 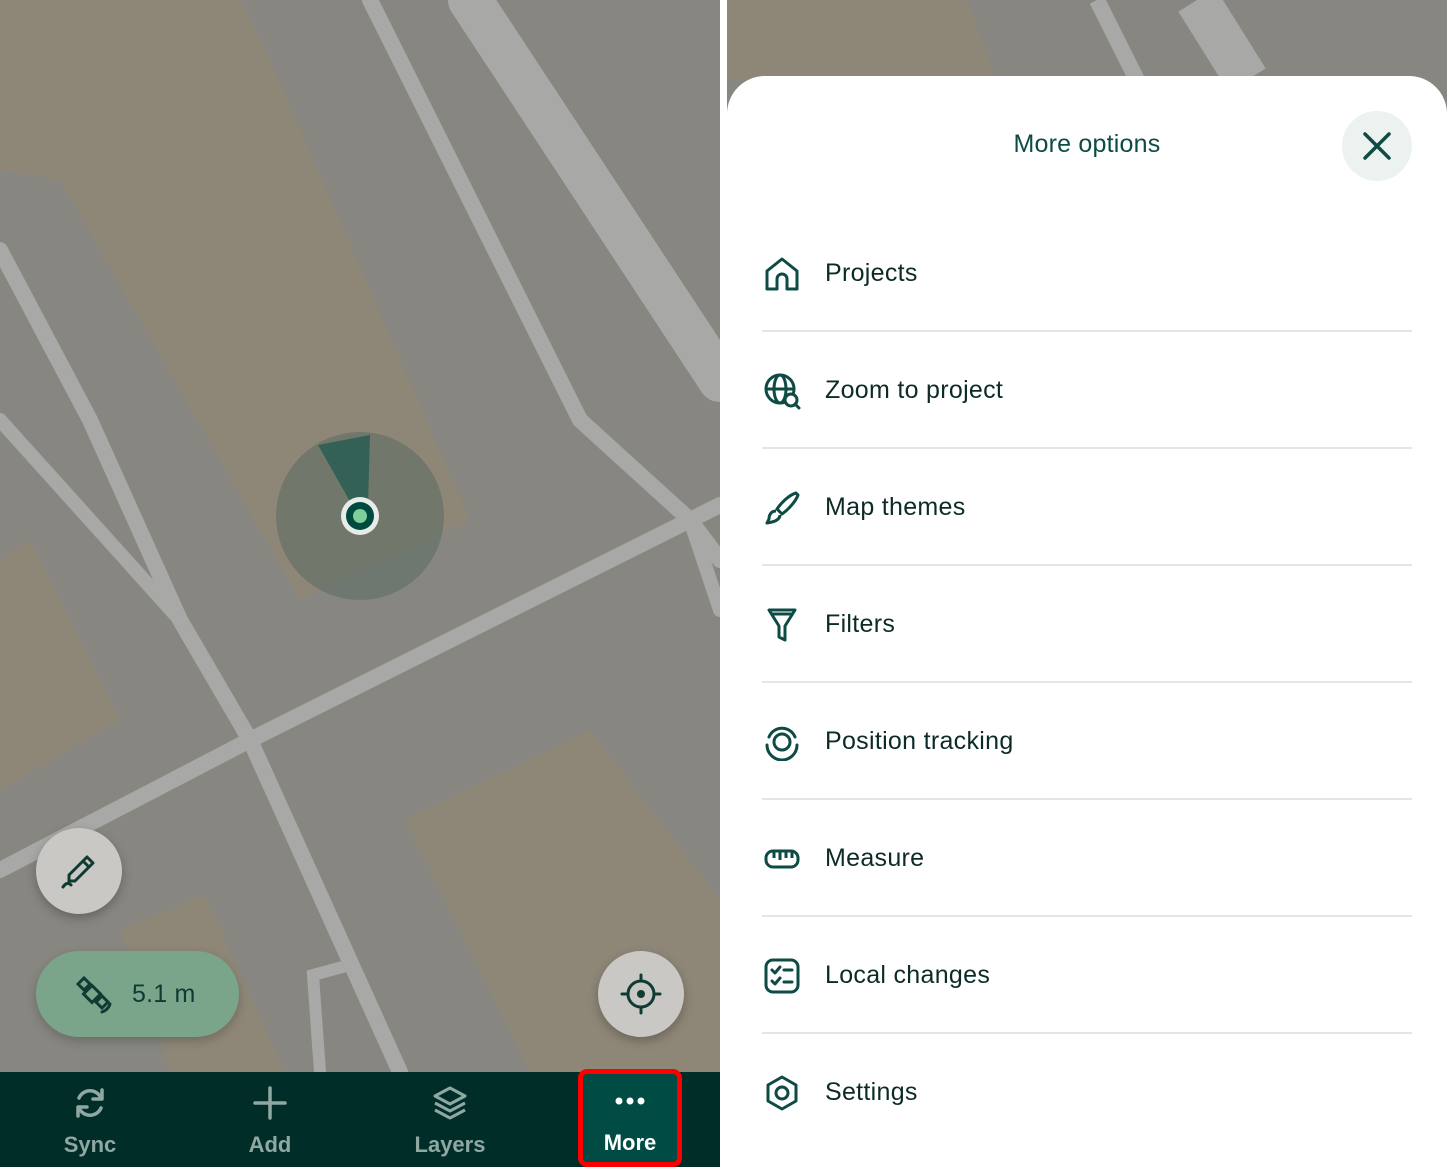 I want to click on gps-accuracy-button: 5.1 m, so click(x=137, y=994).